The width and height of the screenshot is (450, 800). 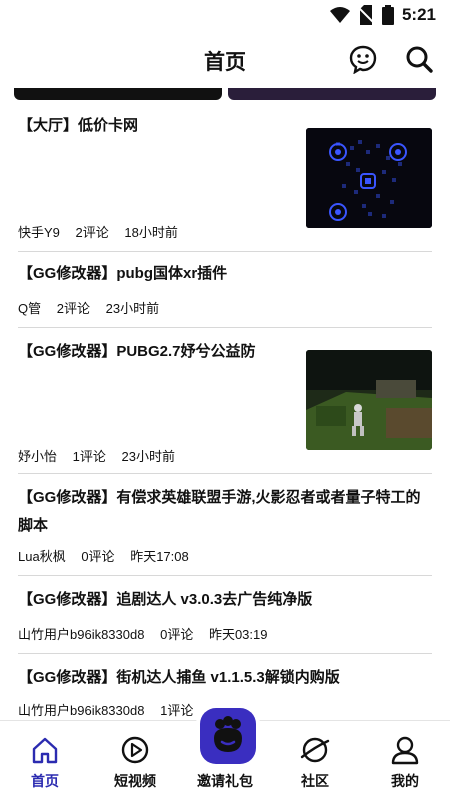 I want to click on status-time: 5:21, so click(x=418, y=14).